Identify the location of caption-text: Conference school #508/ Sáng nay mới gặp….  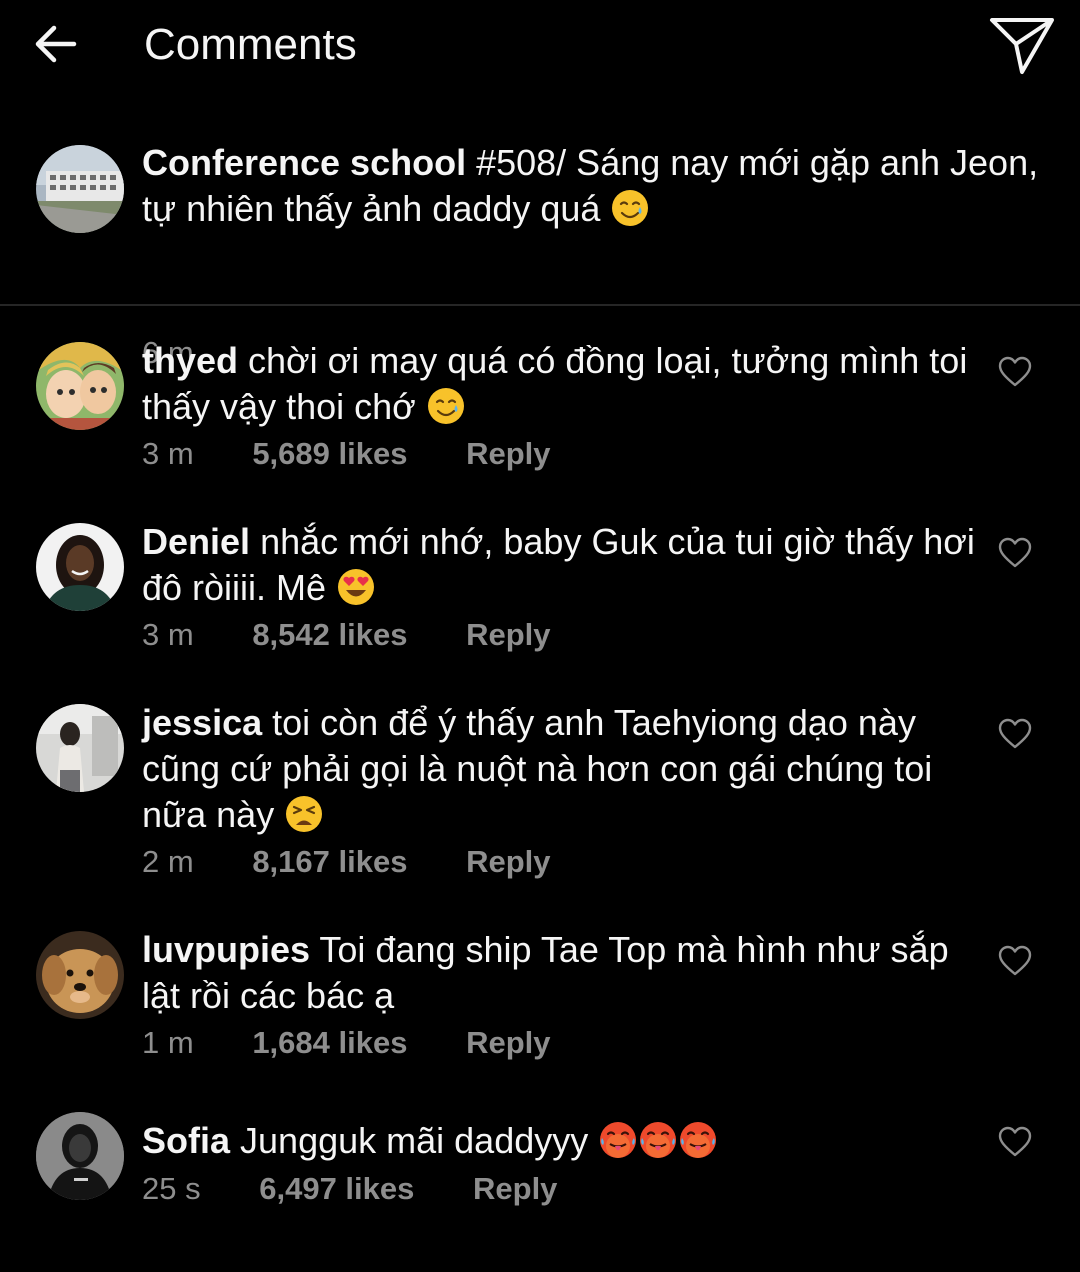
(592, 186).